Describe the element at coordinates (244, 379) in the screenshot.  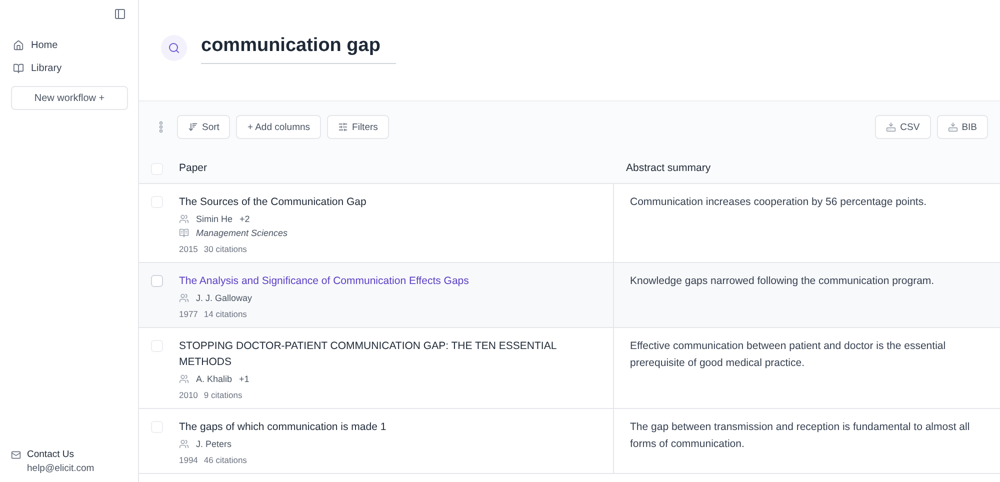
I see `more-authors: +1` at that location.